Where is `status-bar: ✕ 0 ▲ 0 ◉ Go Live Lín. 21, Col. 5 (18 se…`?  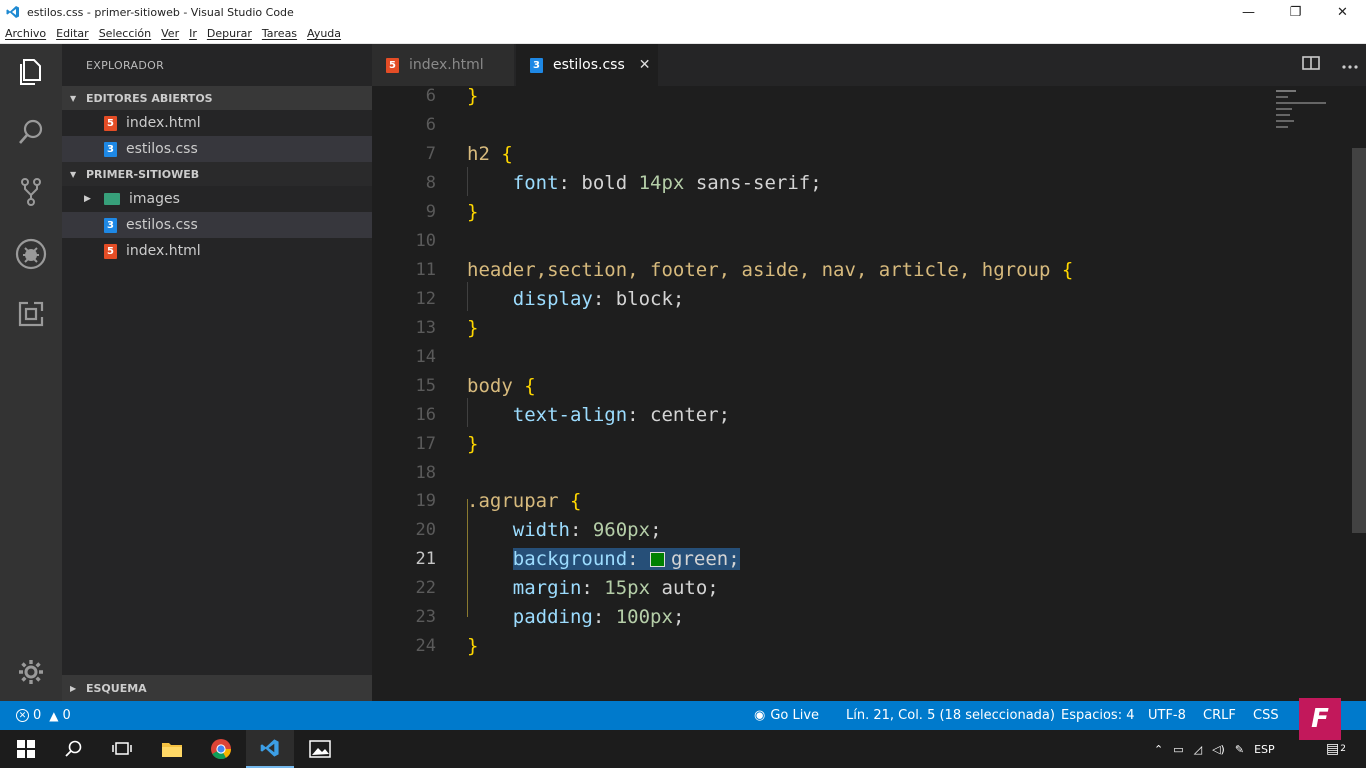
status-bar: ✕ 0 ▲ 0 ◉ Go Live Lín. 21, Col. 5 (18 se… is located at coordinates (683, 715).